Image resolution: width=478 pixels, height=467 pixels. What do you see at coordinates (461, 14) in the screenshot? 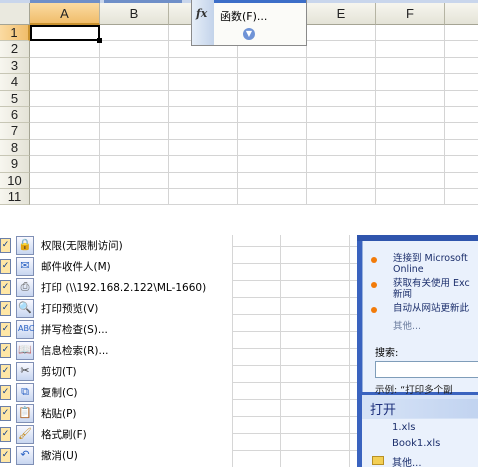
I see `column-header-g` at bounding box center [461, 14].